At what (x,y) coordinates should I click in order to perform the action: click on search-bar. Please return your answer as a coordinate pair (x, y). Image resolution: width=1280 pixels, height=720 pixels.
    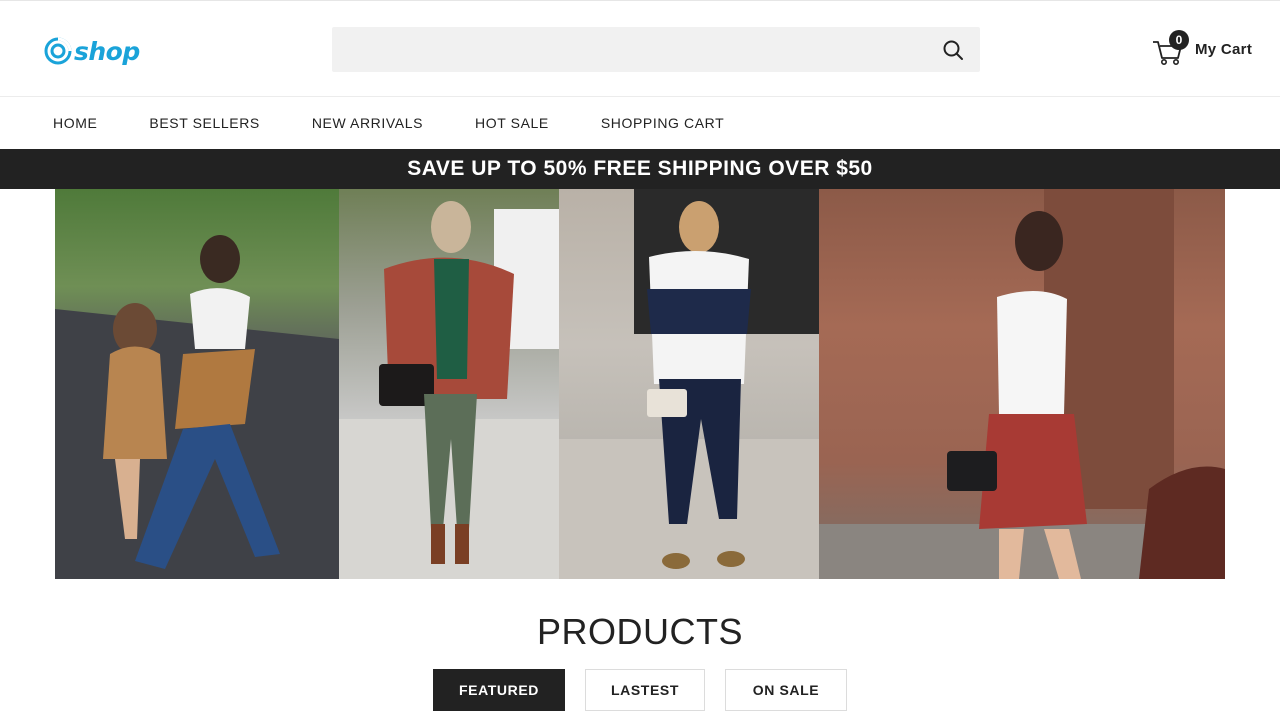
    Looking at the image, I should click on (656, 49).